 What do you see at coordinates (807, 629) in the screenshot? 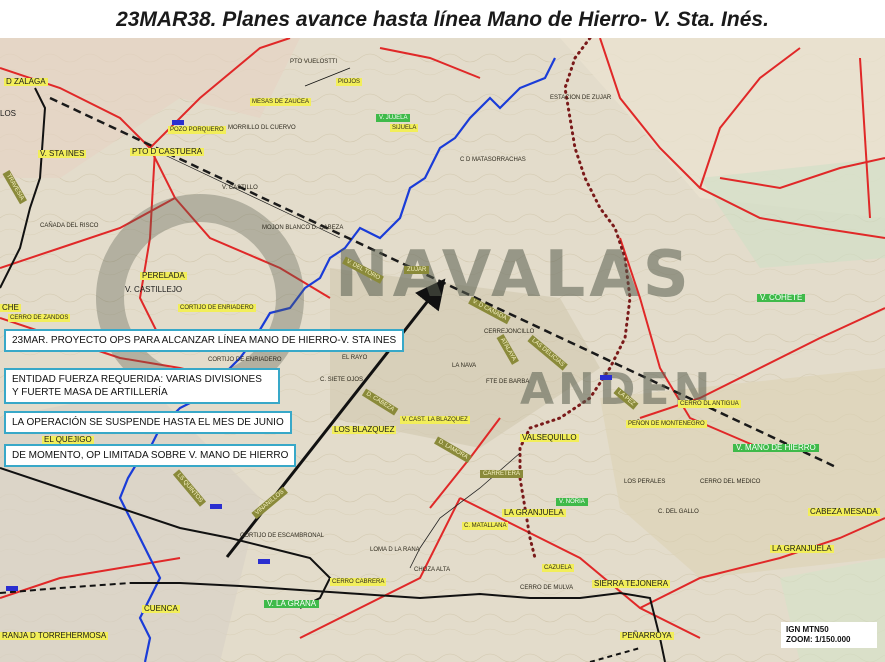
I see `scale-source: IGN MTN50` at bounding box center [807, 629].